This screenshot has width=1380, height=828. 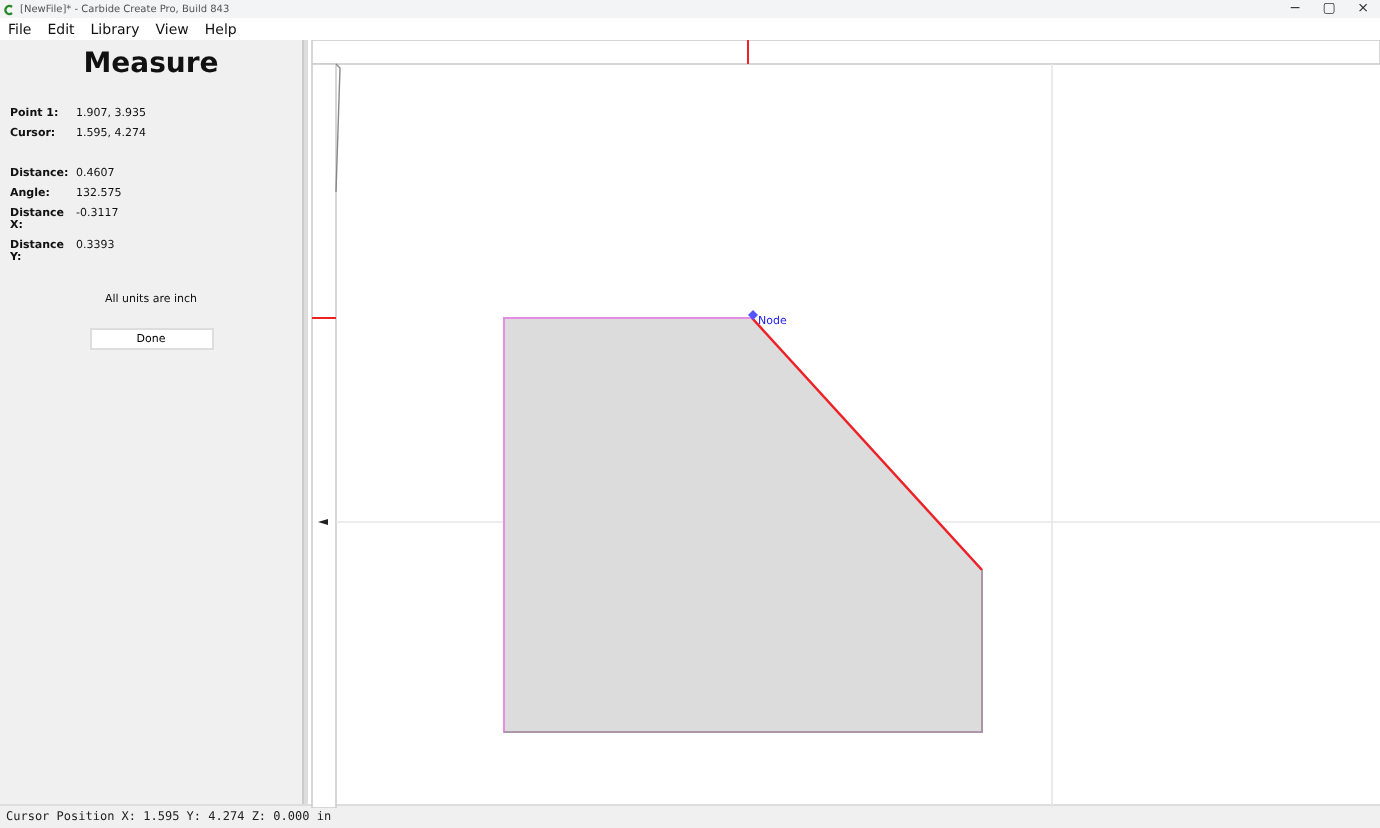 I want to click on panel-title: Measure, so click(x=151, y=64).